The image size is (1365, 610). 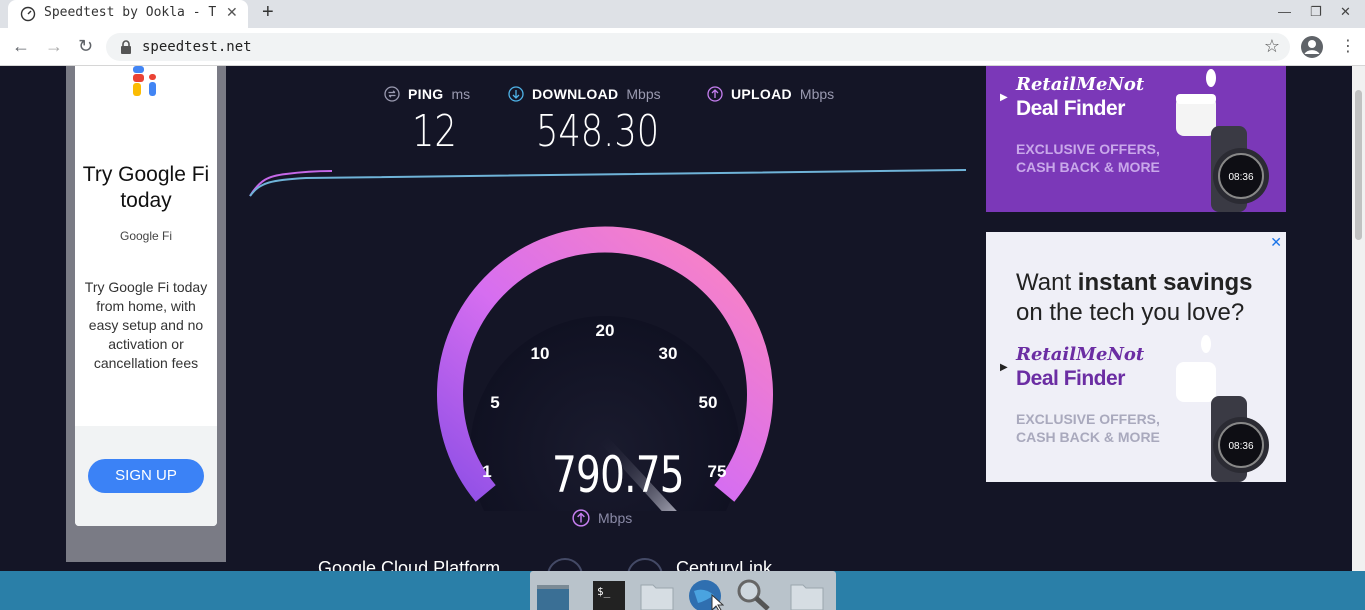 What do you see at coordinates (724, 564) in the screenshot?
I see `isp-name: CenturyLink` at bounding box center [724, 564].